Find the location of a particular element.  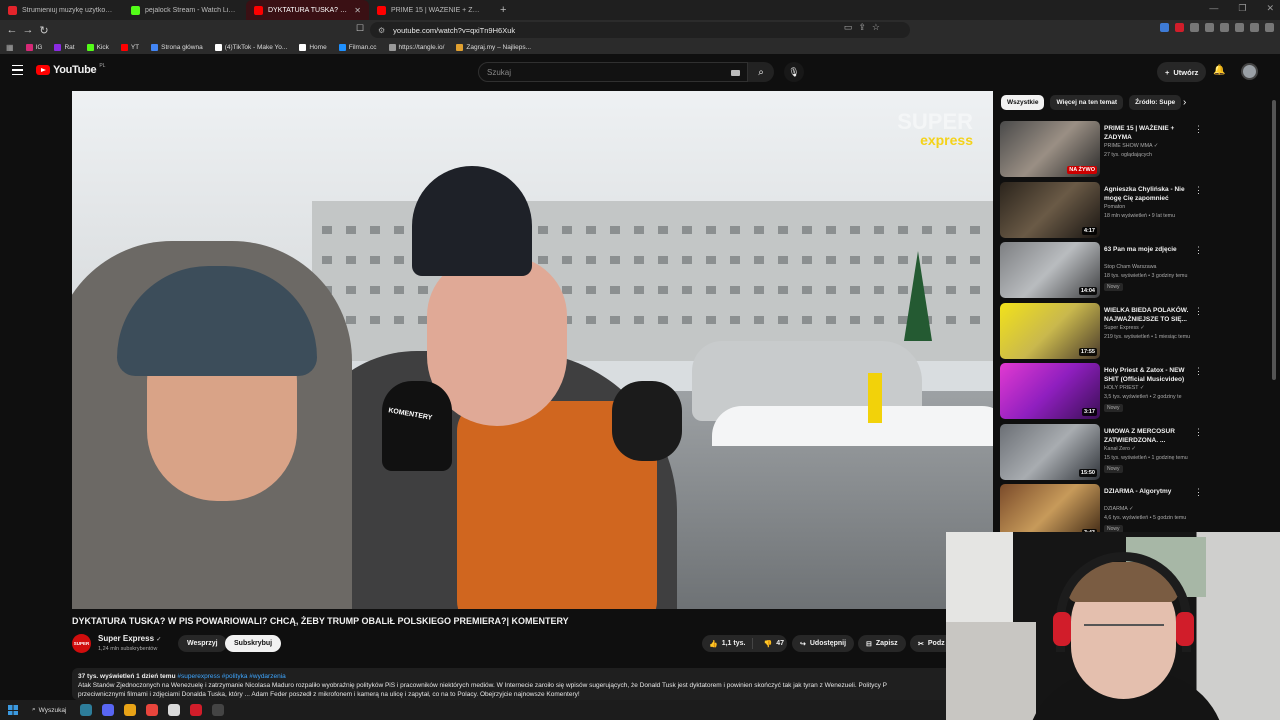

page-scrollbar is located at coordinates (1274, 240).